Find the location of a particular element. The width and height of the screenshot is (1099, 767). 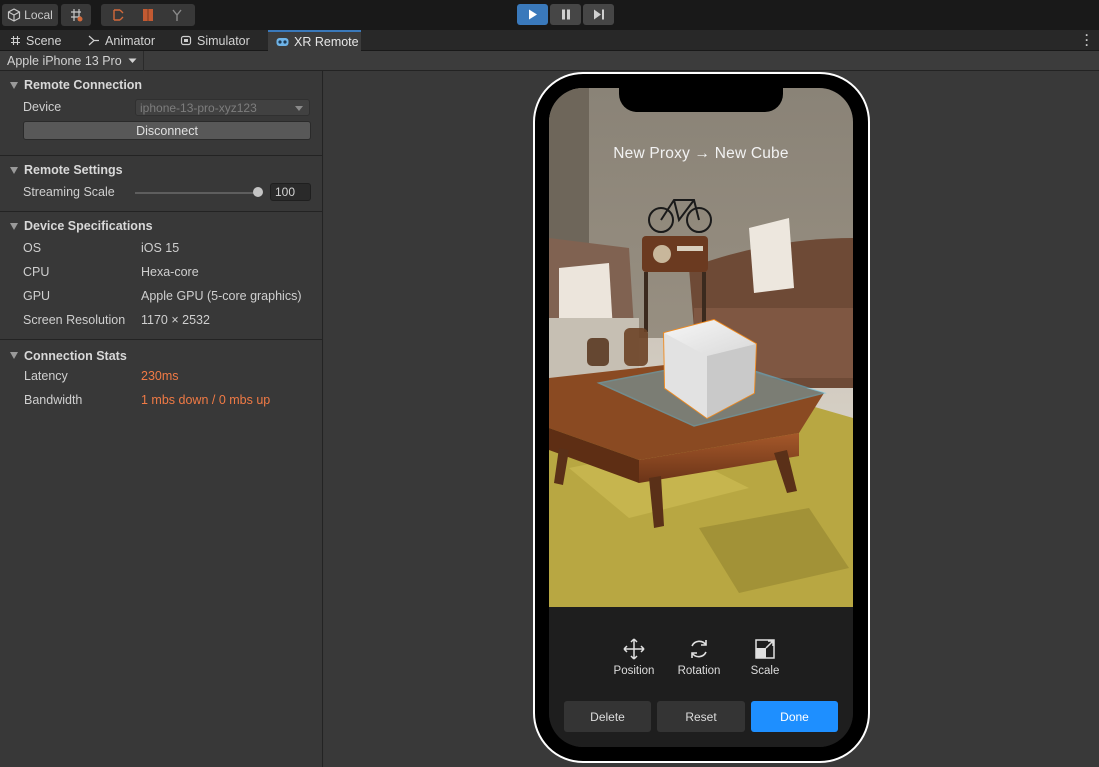

tab-animator: Animator is located at coordinates (124, 40).